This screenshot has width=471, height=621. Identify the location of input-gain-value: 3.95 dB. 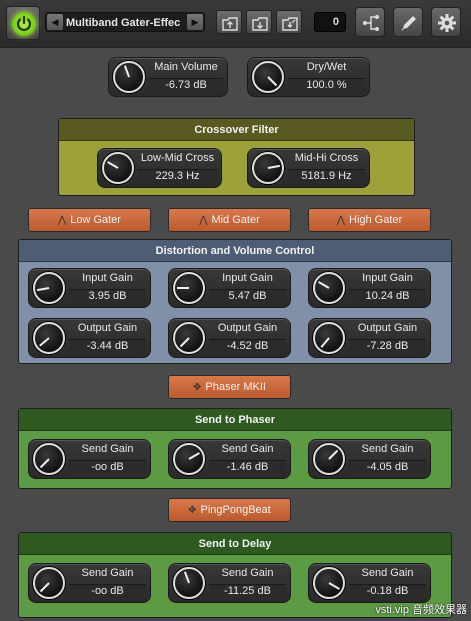
(107, 297).